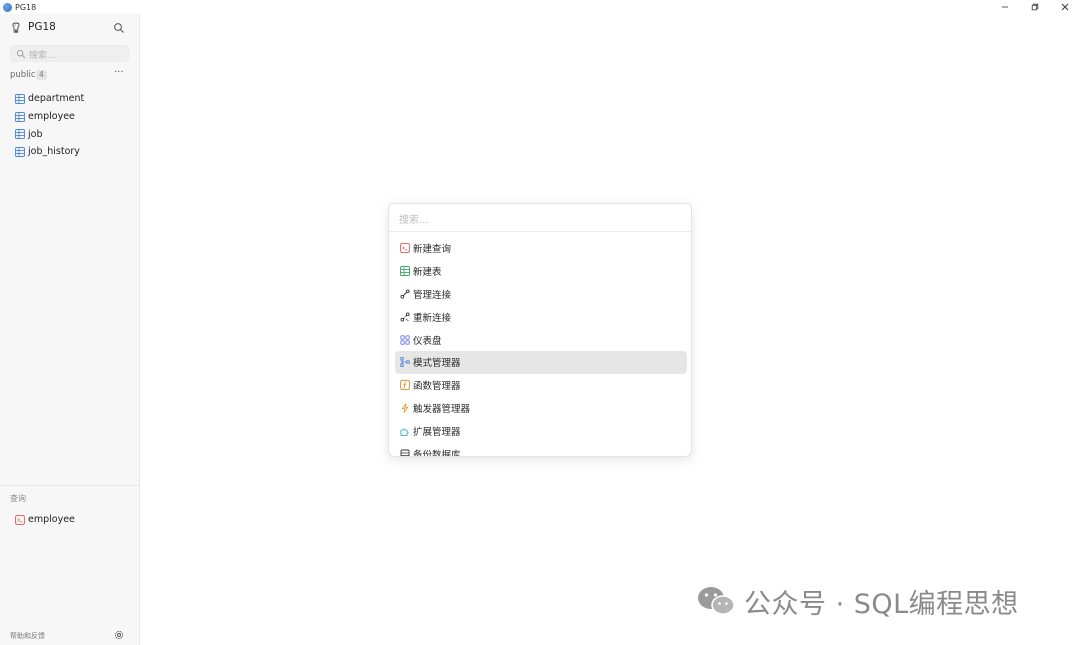 Image resolution: width=1080 pixels, height=645 pixels. What do you see at coordinates (716, 601) in the screenshot?
I see `wechat-logo-icon` at bounding box center [716, 601].